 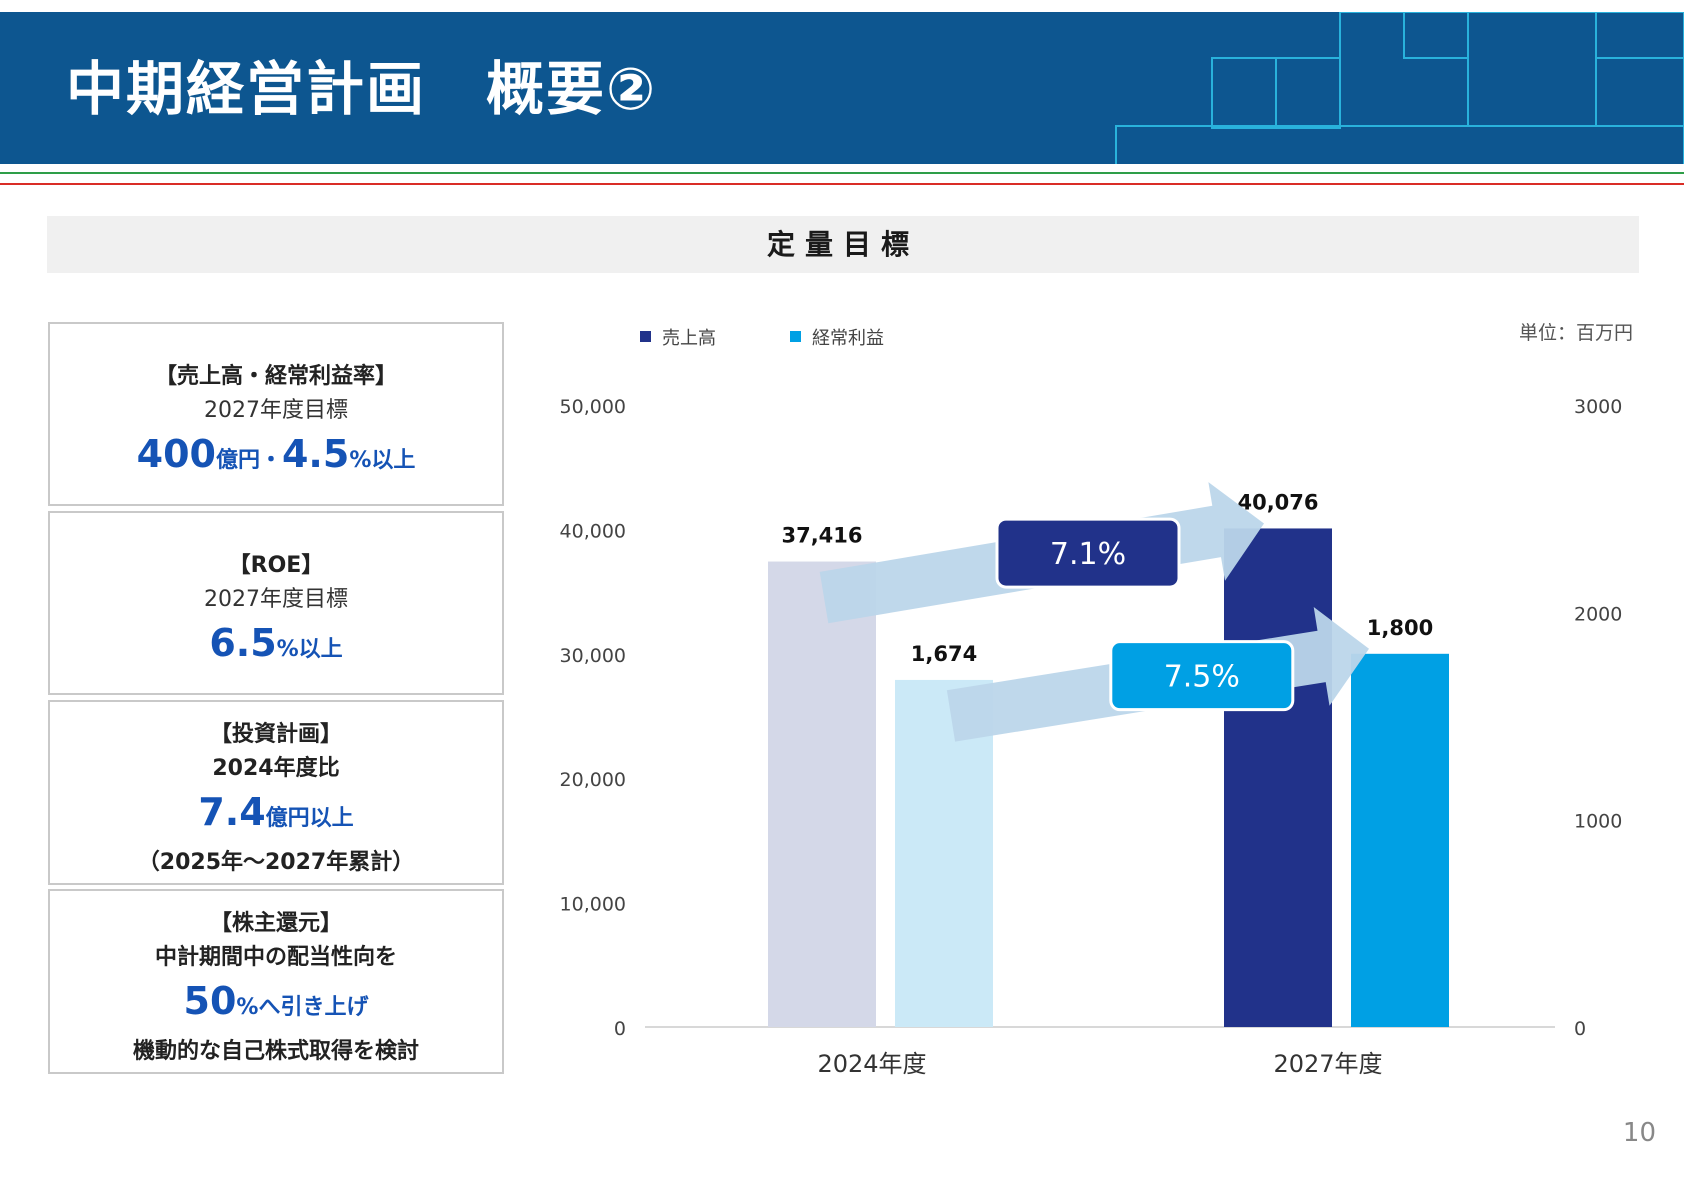 What do you see at coordinates (944, 654) in the screenshot?
I see `data-label: 1,674` at bounding box center [944, 654].